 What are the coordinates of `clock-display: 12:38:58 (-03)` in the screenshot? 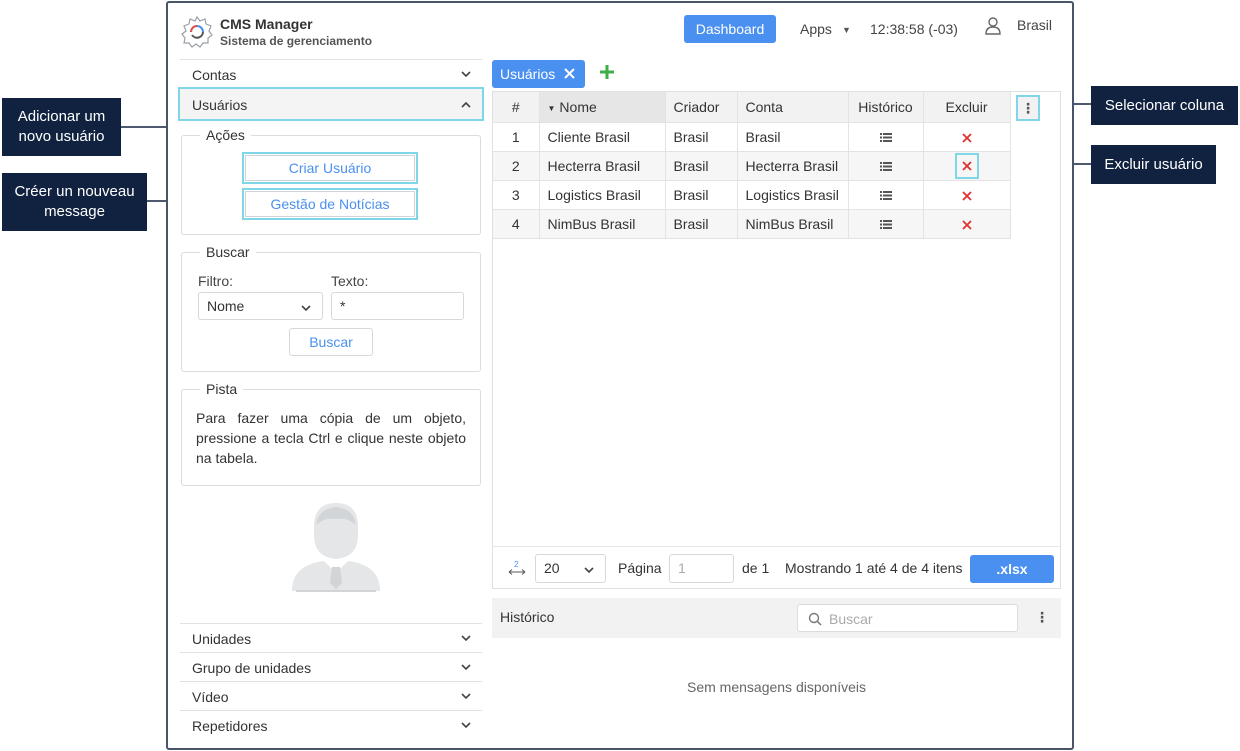 It's located at (914, 29).